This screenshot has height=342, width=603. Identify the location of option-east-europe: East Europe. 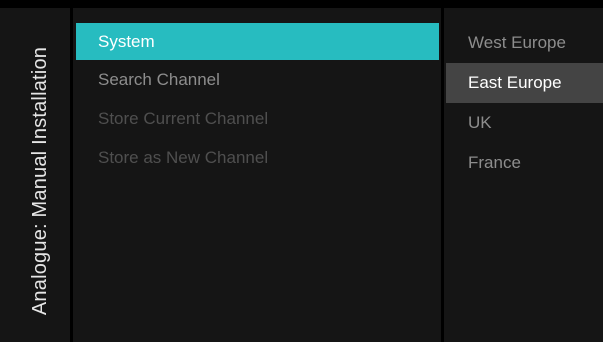
(524, 83).